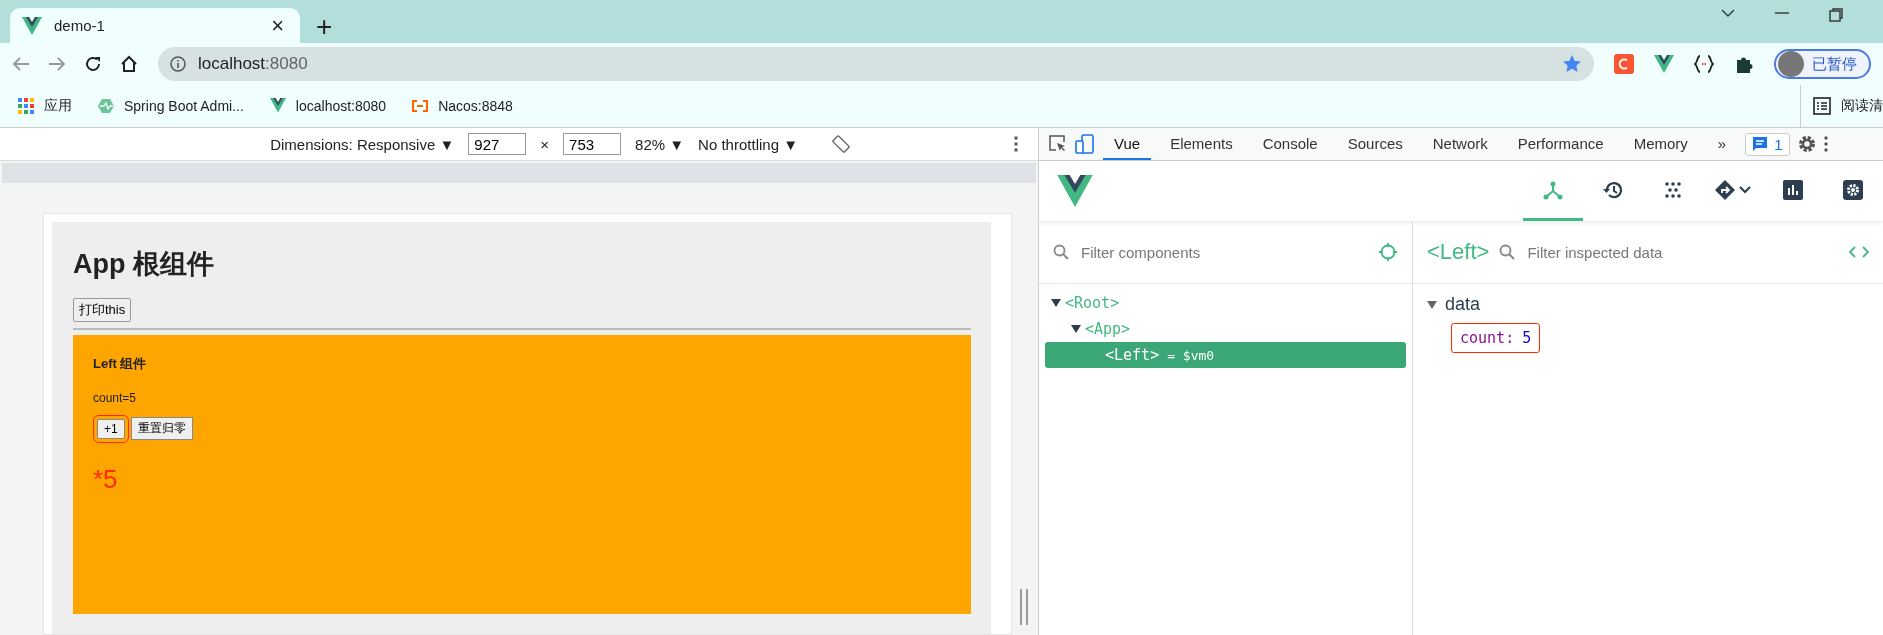  Describe the element at coordinates (1841, 106) in the screenshot. I see `reading-list-button: 阅读清` at that location.